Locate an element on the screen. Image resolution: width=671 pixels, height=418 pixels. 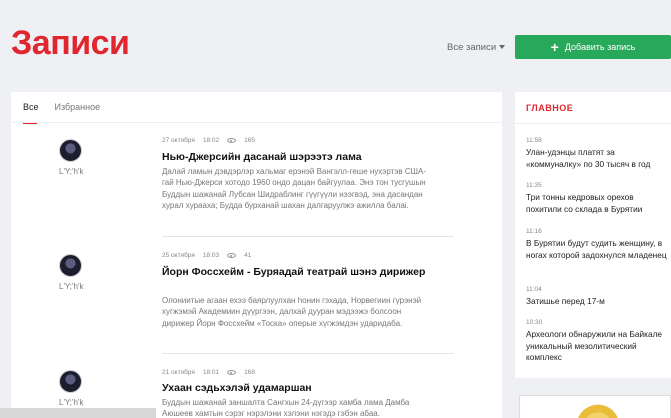
post-meta: 21 октября 18:01 168 is located at coordinates (208, 372).